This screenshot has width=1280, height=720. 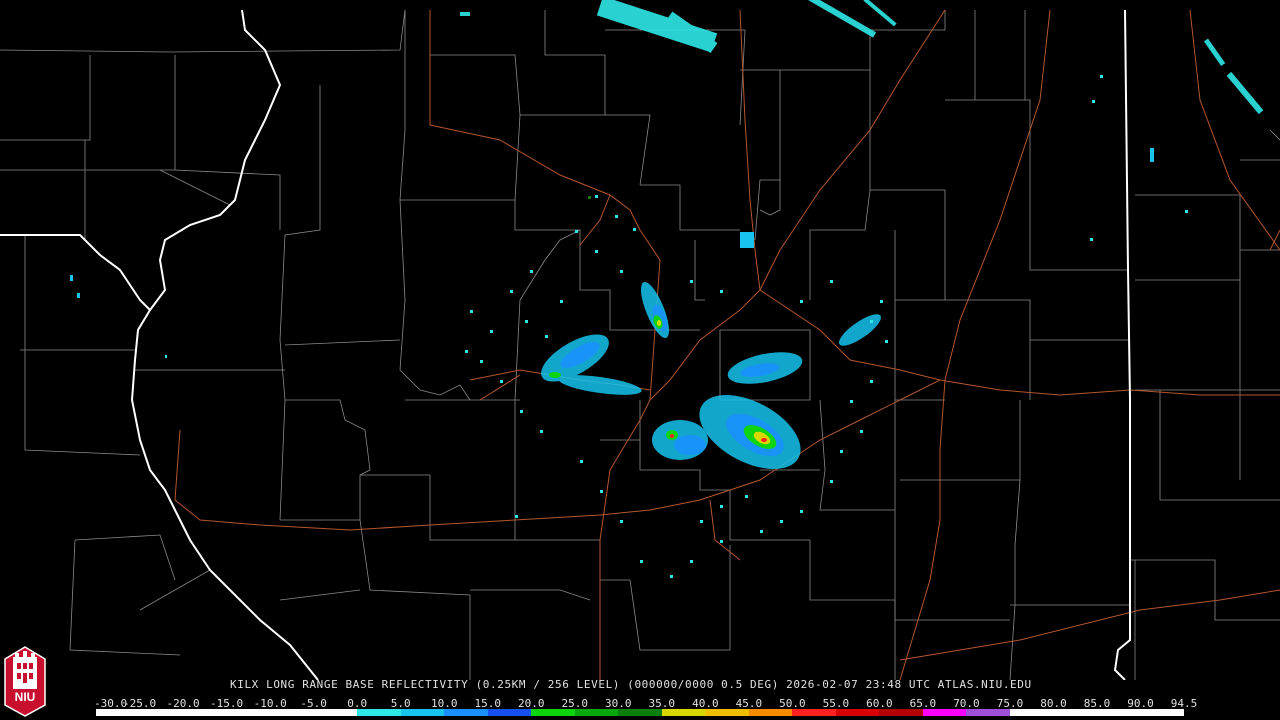 I want to click on niu-logo: NIU, so click(x=25, y=681).